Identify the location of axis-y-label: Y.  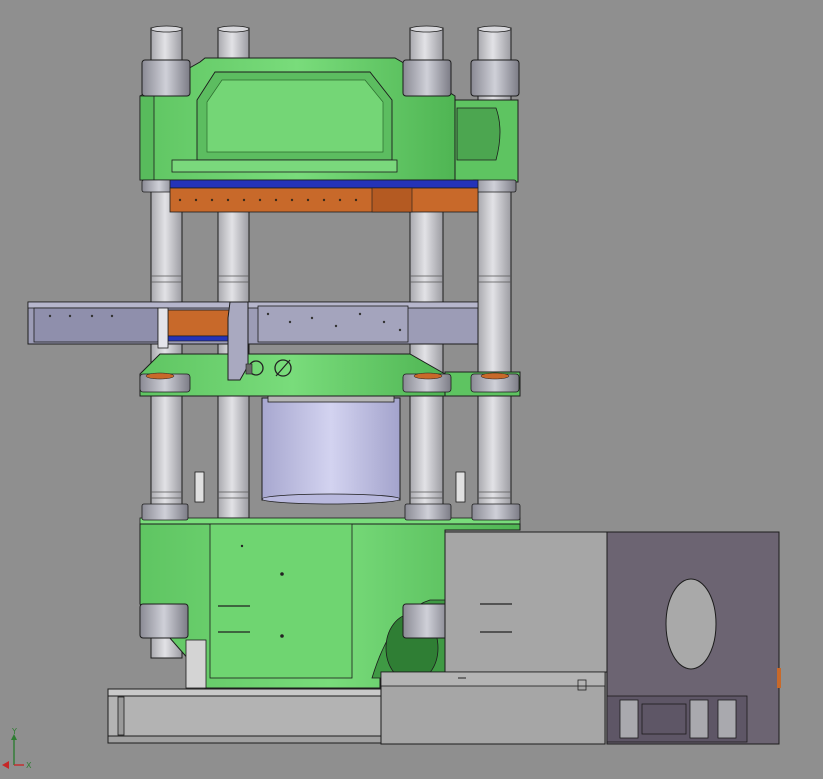
(14, 731).